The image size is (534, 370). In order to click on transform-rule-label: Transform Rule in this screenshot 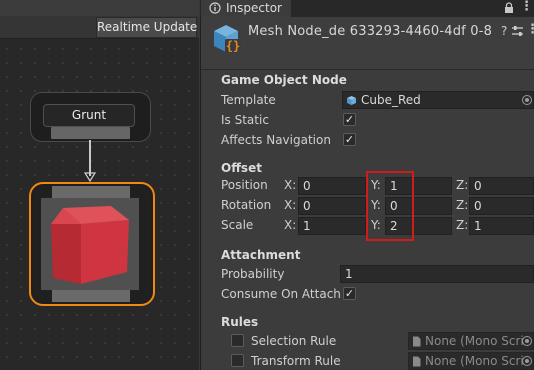, I will do `click(296, 361)`.